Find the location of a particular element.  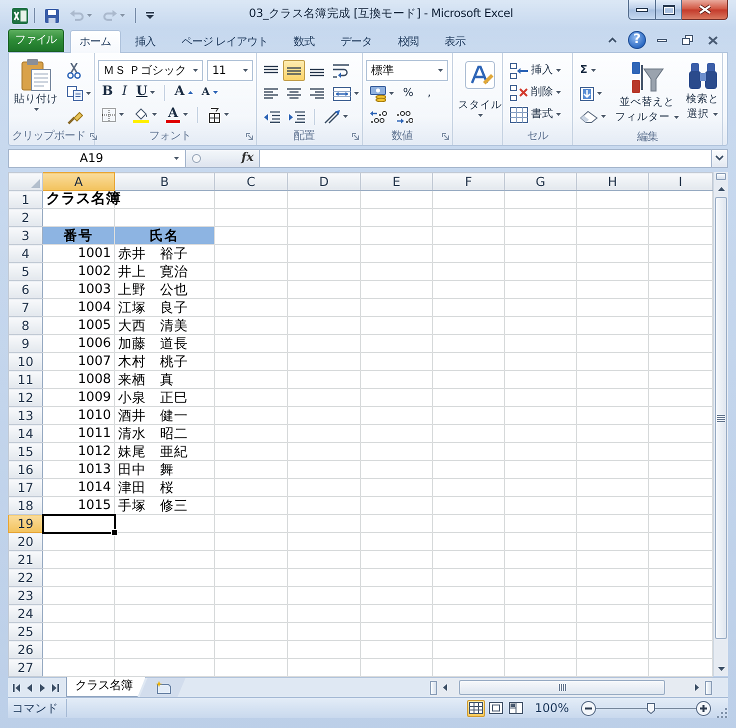

delete-cells-button: 削除 is located at coordinates (537, 92).